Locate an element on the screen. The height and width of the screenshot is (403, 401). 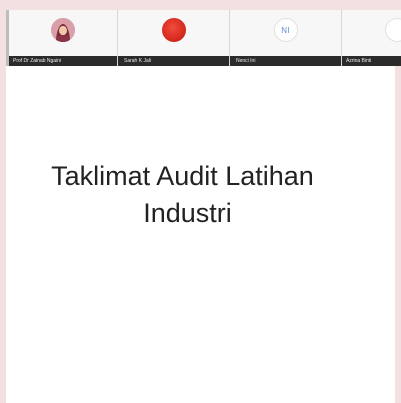
participant-name: Prof Dr Zainab Ngaini is located at coordinates (63, 61).